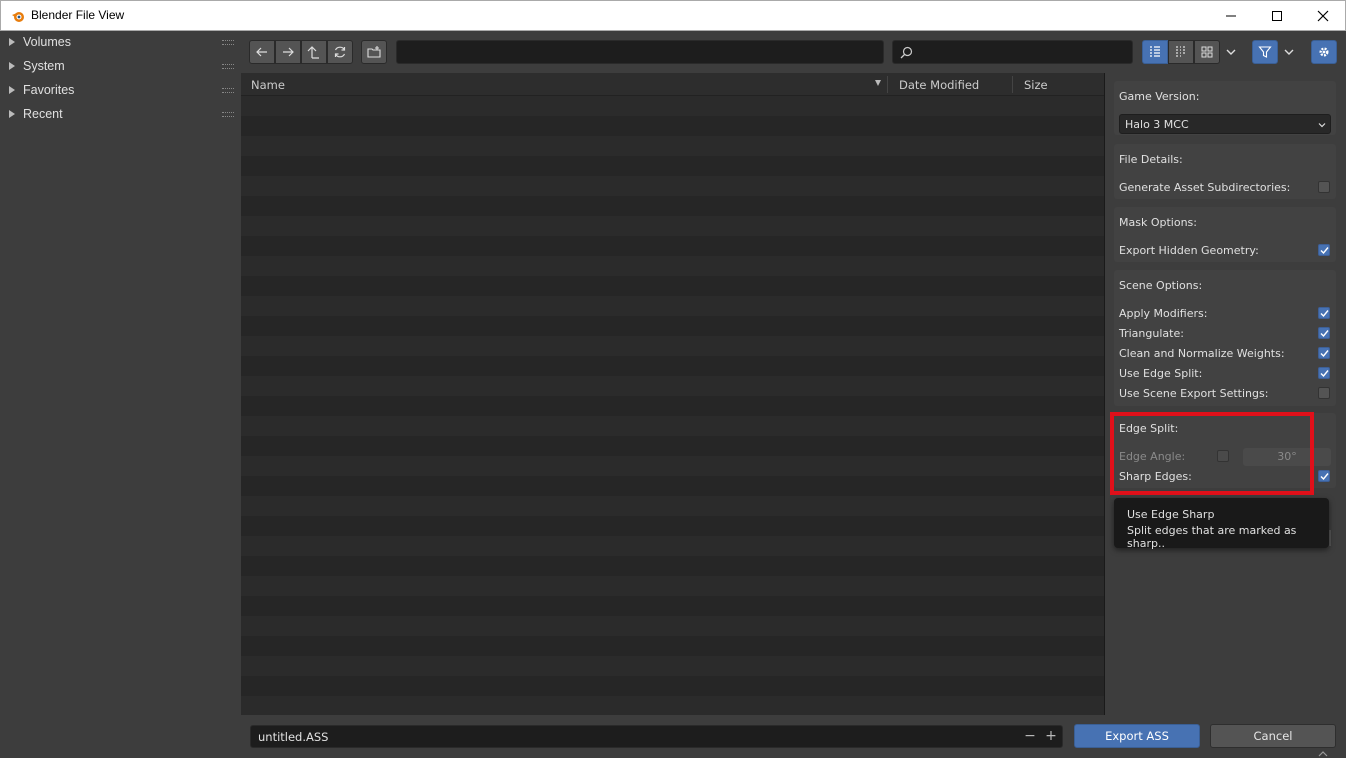 This screenshot has width=1346, height=758. I want to click on export-button: Export ASS, so click(1137, 736).